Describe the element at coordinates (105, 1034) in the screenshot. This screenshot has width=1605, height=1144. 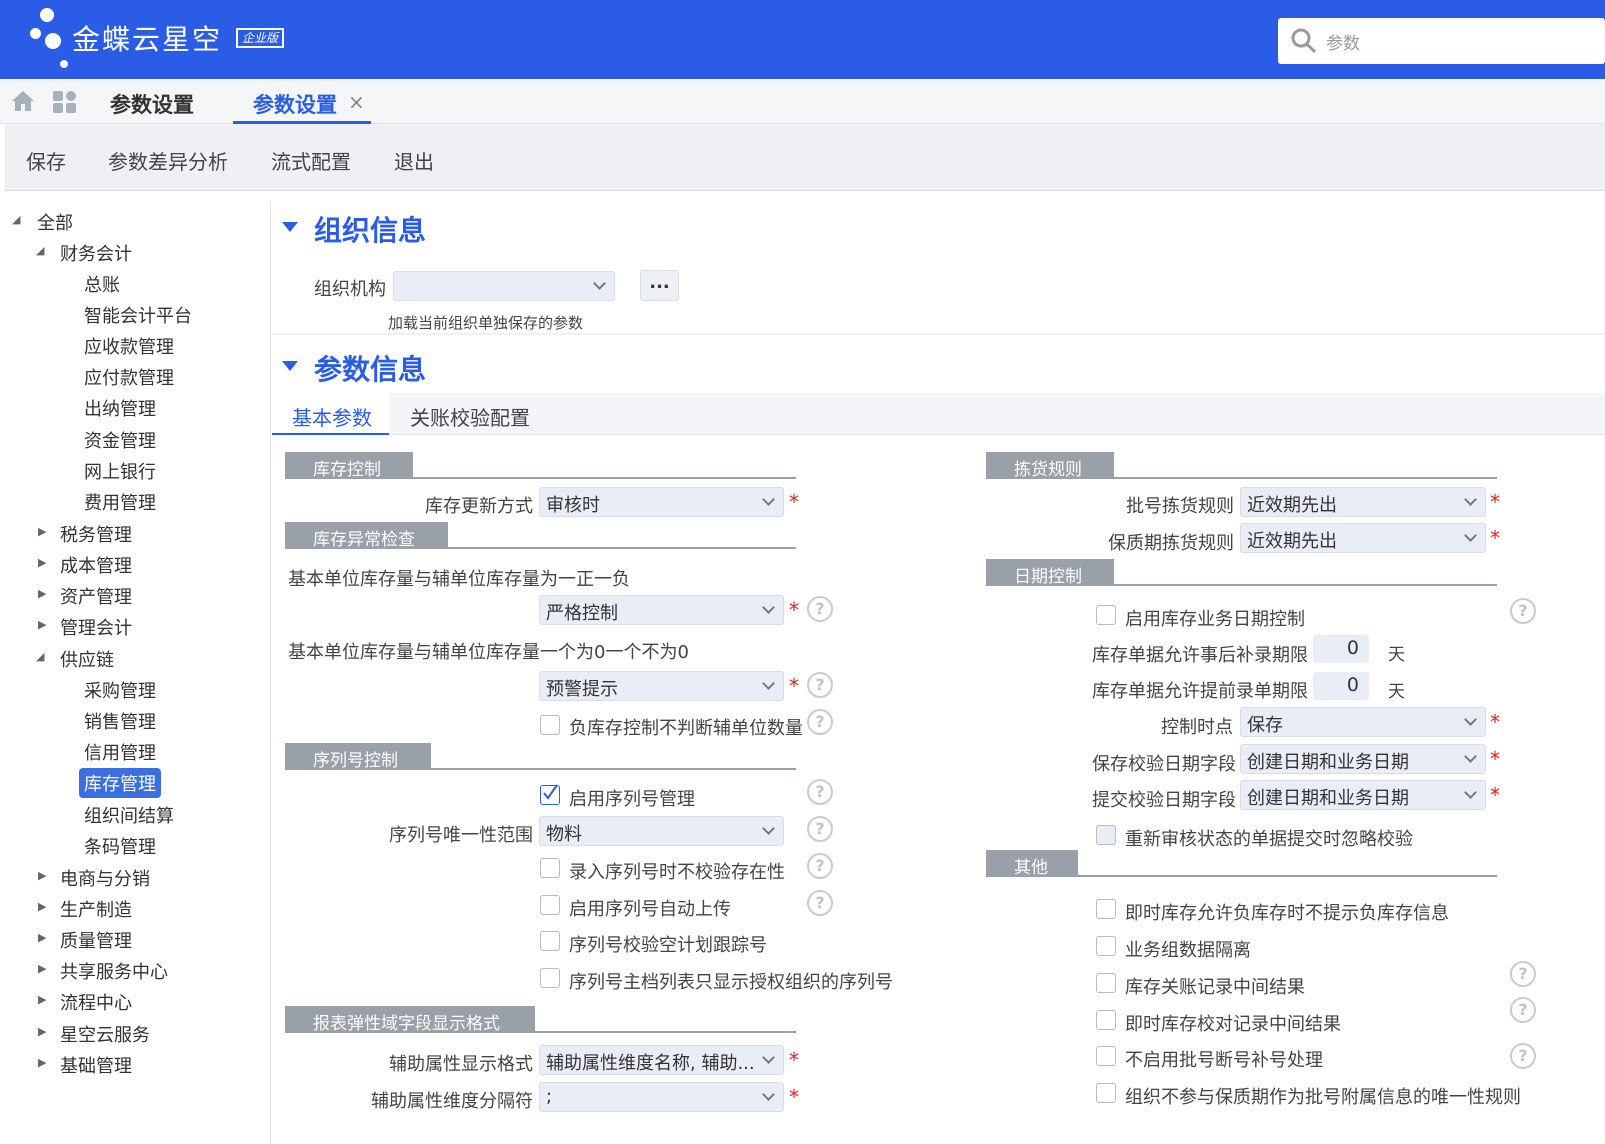
I see `tree-item: 星空云服务` at that location.